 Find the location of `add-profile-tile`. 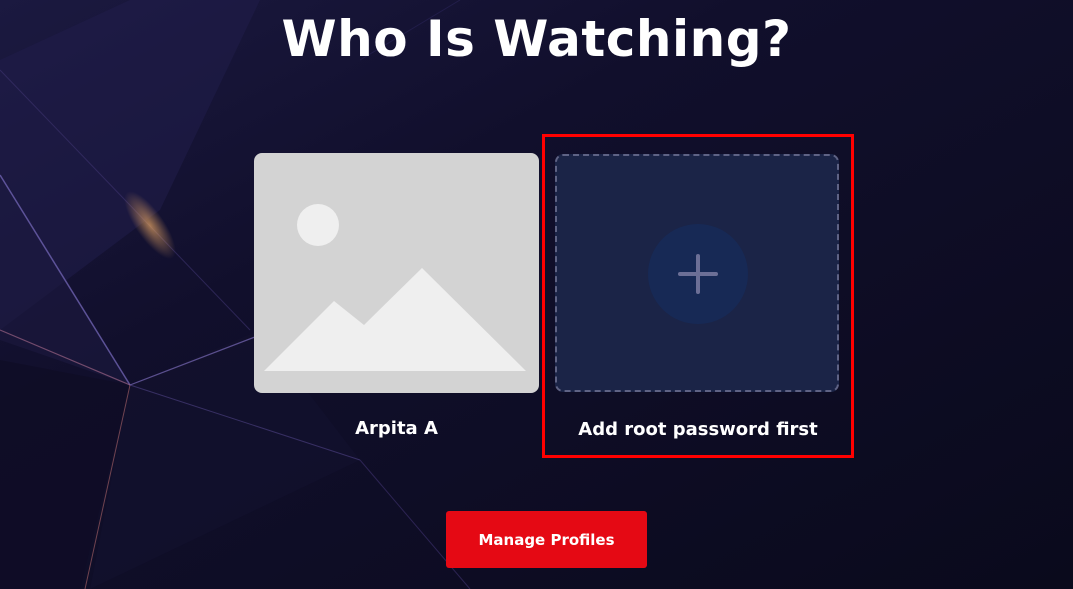

add-profile-tile is located at coordinates (697, 273).